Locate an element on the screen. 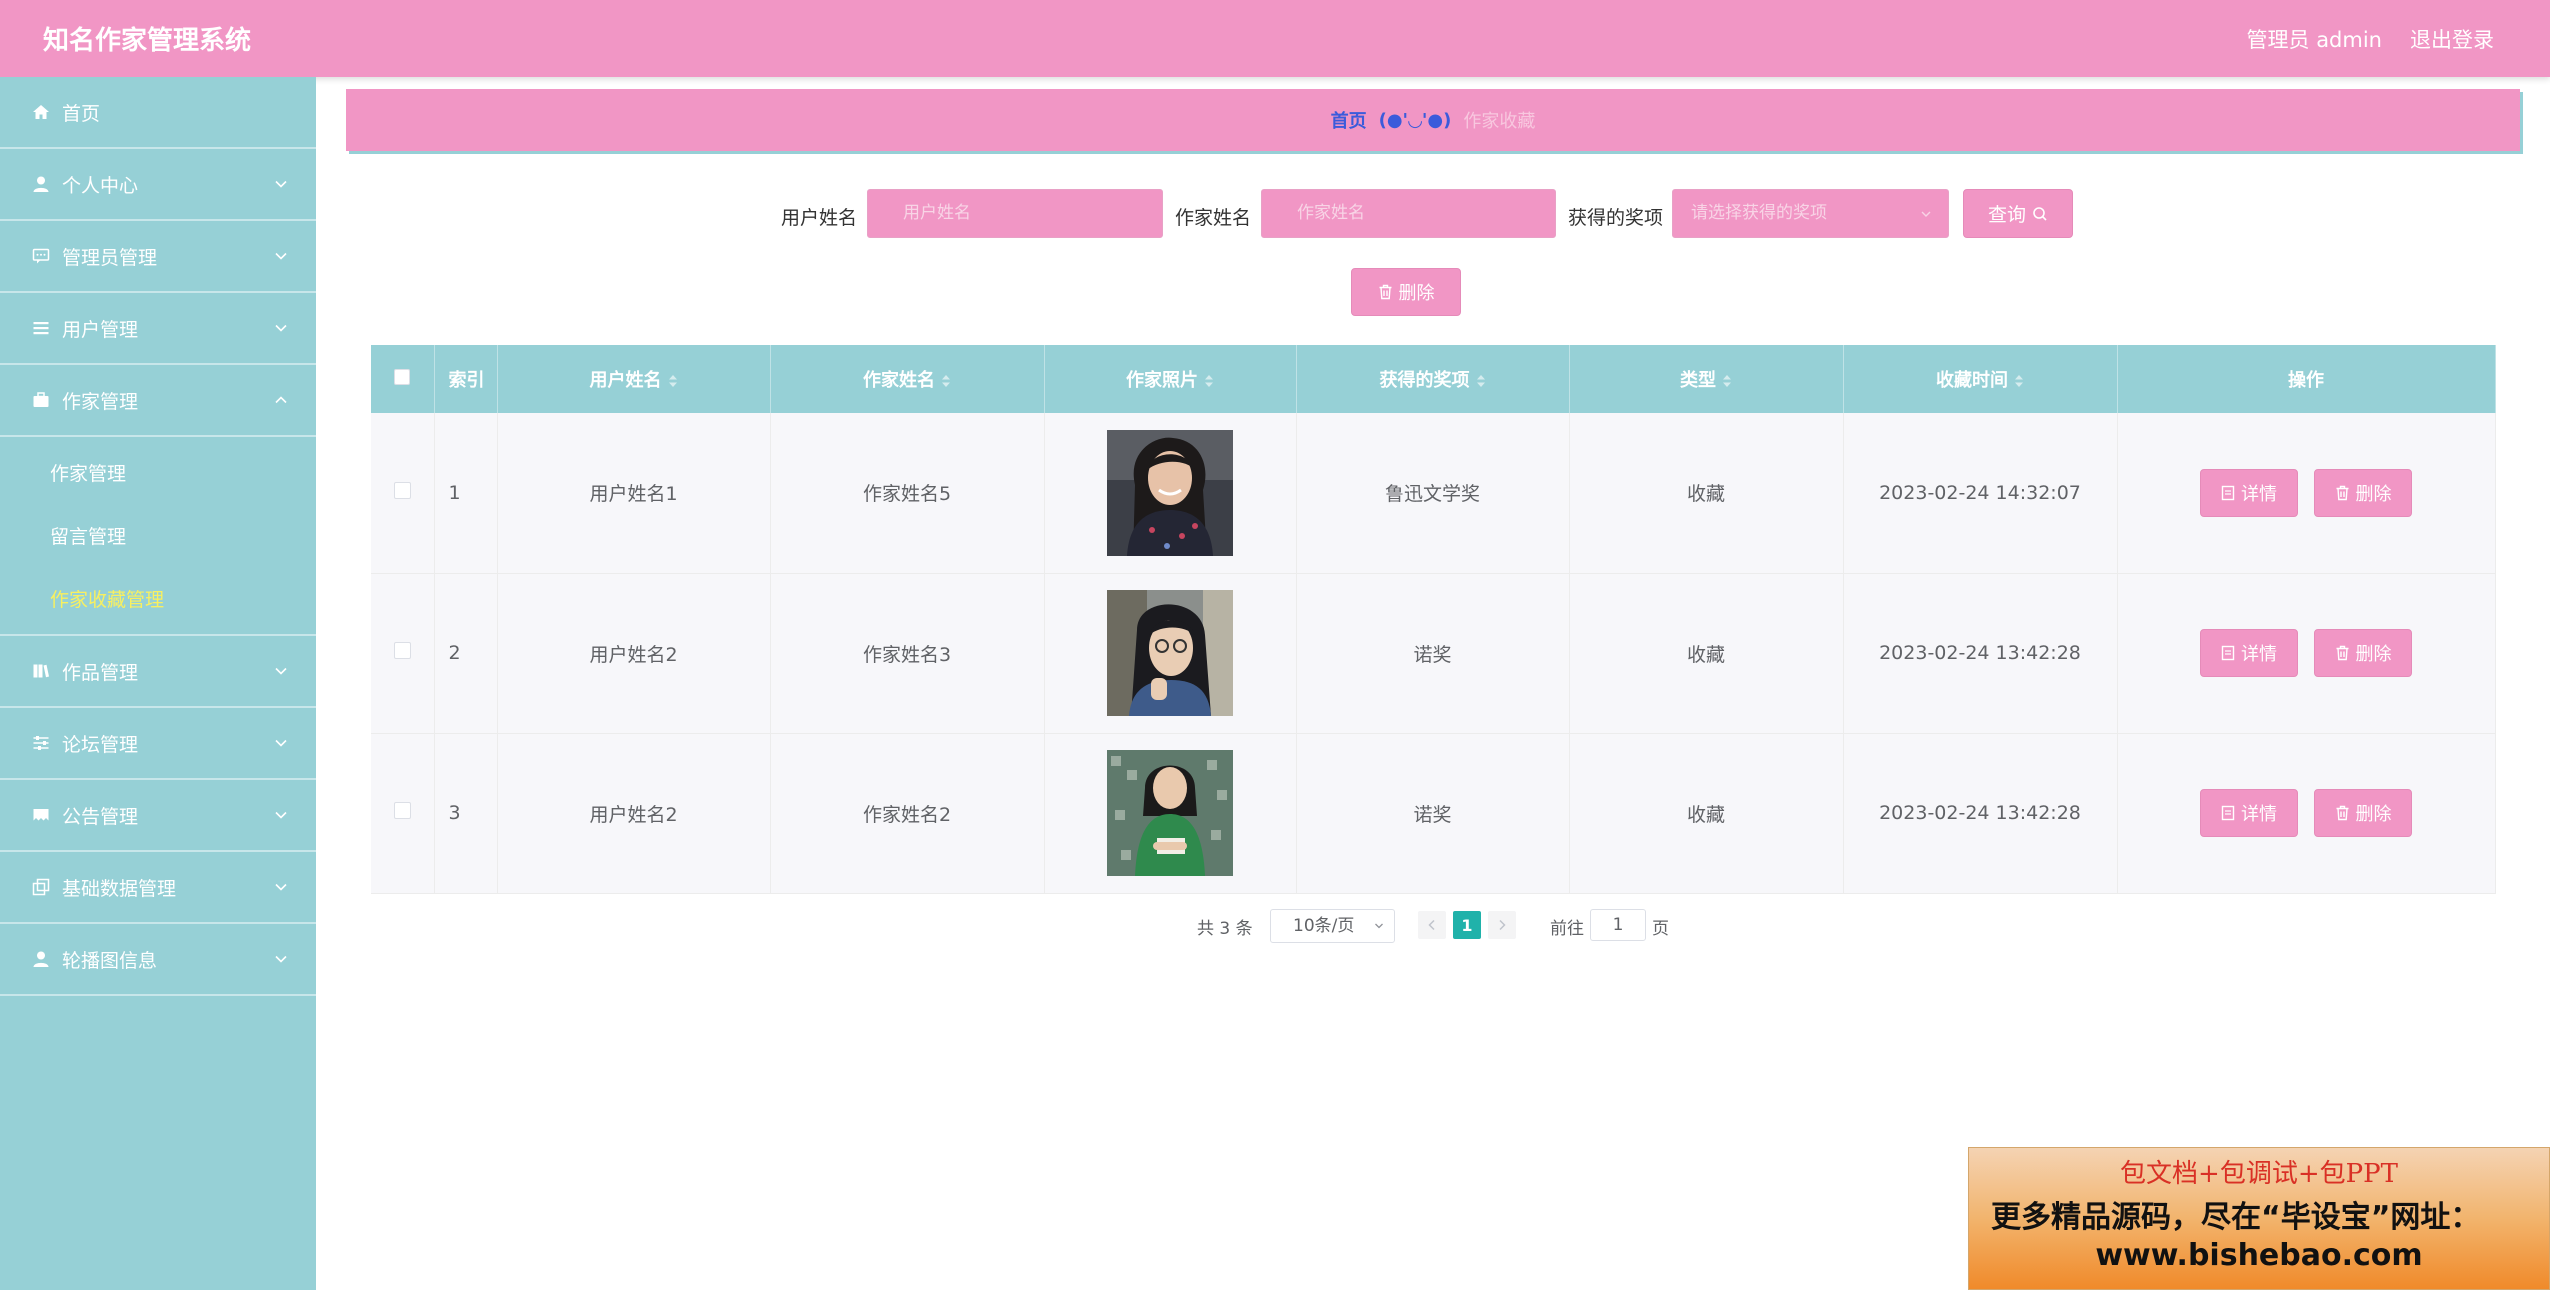 The width and height of the screenshot is (2550, 1290). row-award: 诺奖 is located at coordinates (1433, 813).